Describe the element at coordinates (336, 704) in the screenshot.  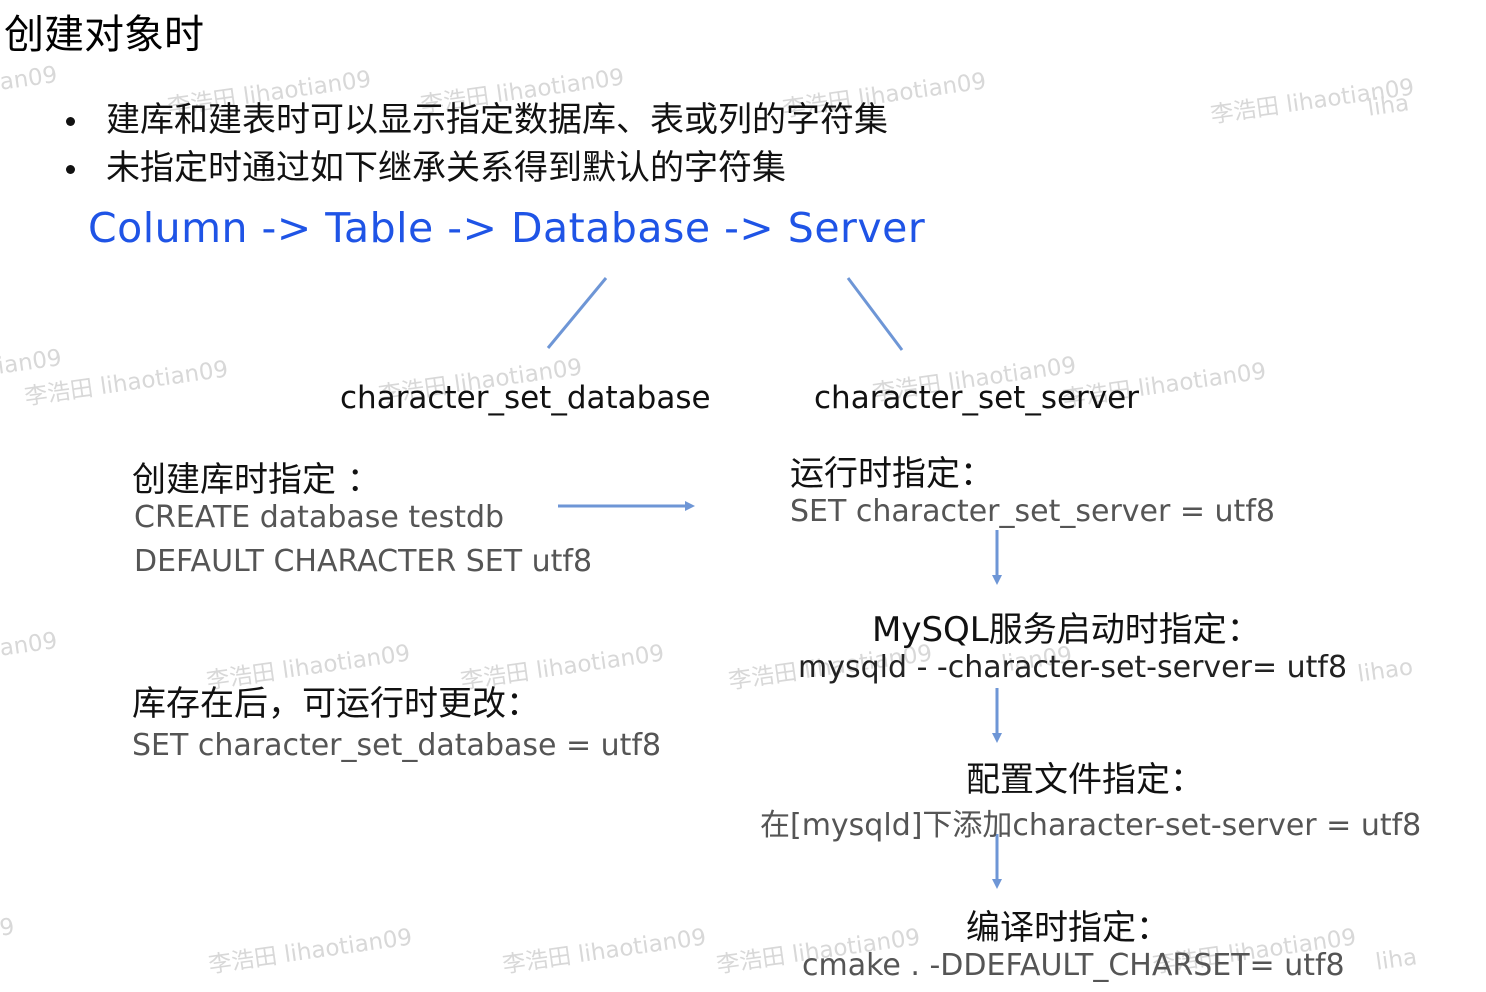
I see `alter-db-heading: 库存在后，可运行时更改：` at that location.